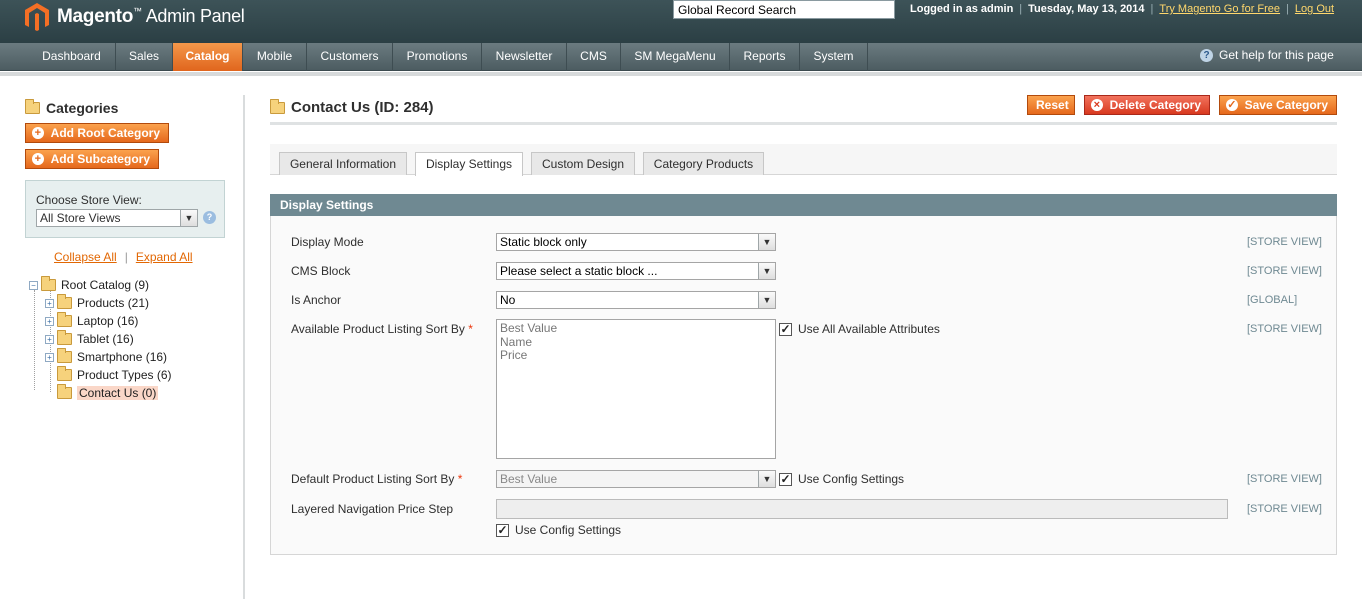 The image size is (1362, 599). What do you see at coordinates (72, 57) in the screenshot?
I see `nav-dashboard: Dashboard` at bounding box center [72, 57].